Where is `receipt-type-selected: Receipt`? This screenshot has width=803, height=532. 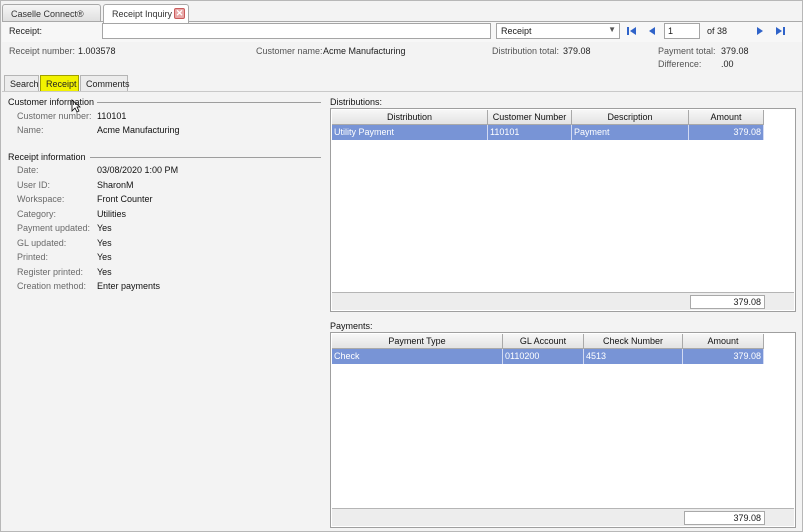
receipt-type-selected: Receipt is located at coordinates (516, 31).